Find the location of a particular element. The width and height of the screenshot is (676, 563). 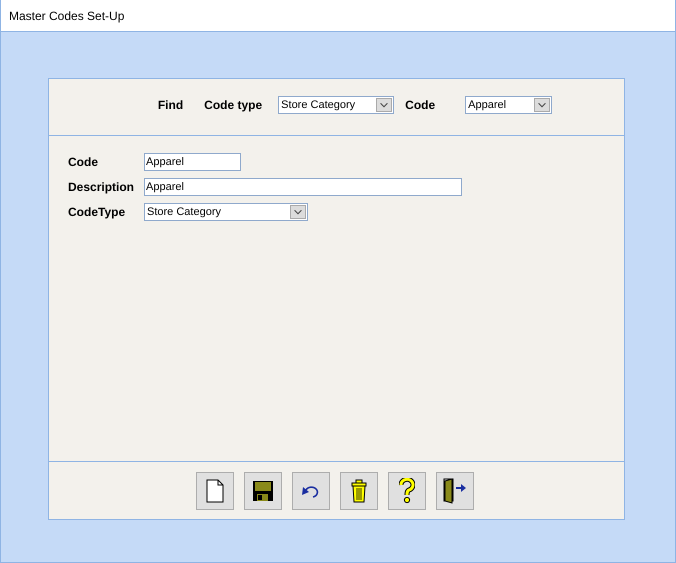

help-icon is located at coordinates (406, 491).